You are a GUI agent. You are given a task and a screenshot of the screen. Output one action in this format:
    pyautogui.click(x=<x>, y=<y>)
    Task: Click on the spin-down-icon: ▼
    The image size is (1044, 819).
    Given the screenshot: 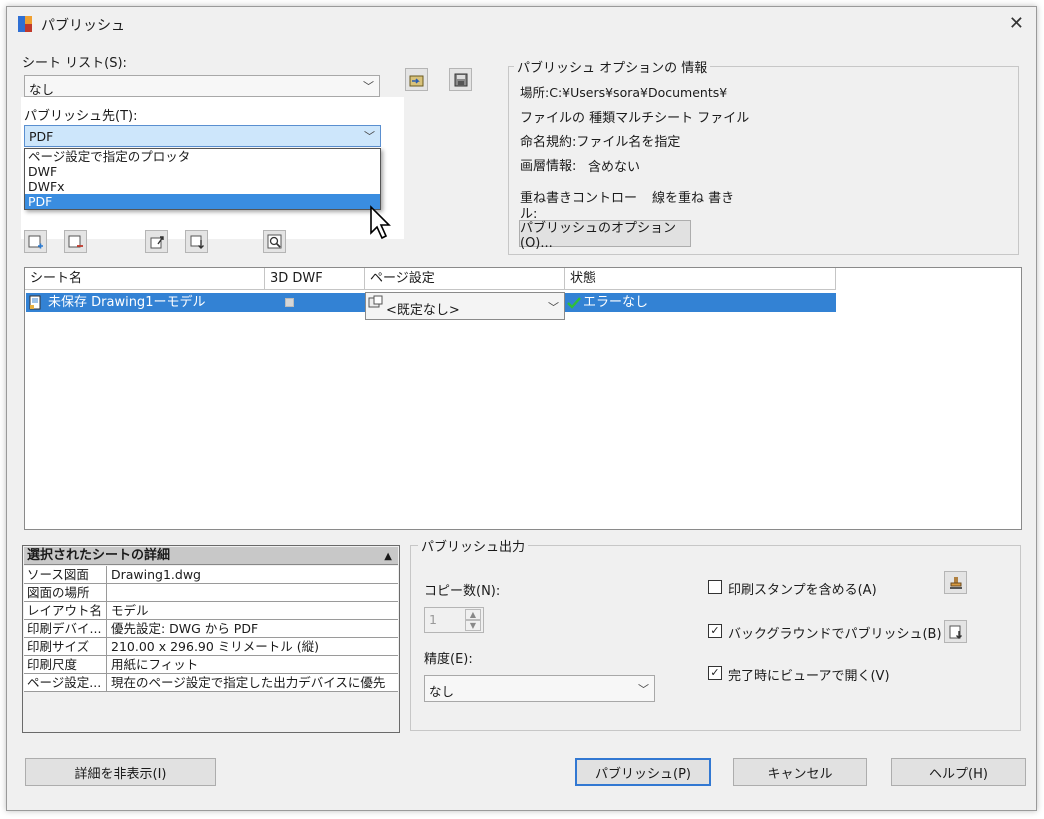 What is the action you would take?
    pyautogui.click(x=473, y=625)
    